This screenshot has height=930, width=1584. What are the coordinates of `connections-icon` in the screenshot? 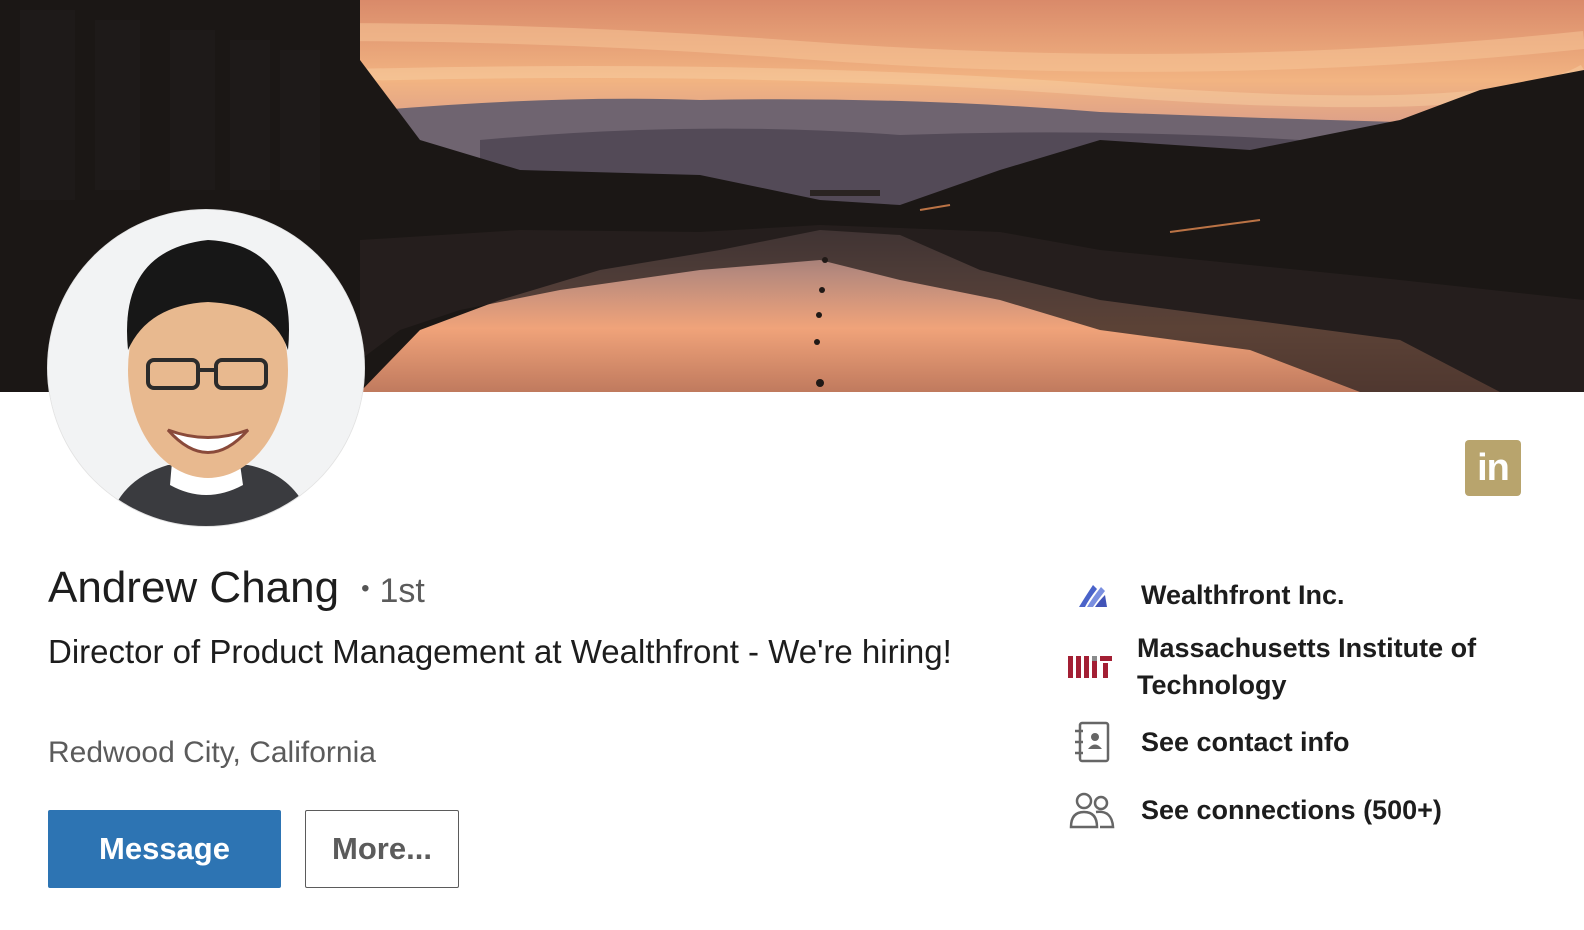 It's located at (1092, 810).